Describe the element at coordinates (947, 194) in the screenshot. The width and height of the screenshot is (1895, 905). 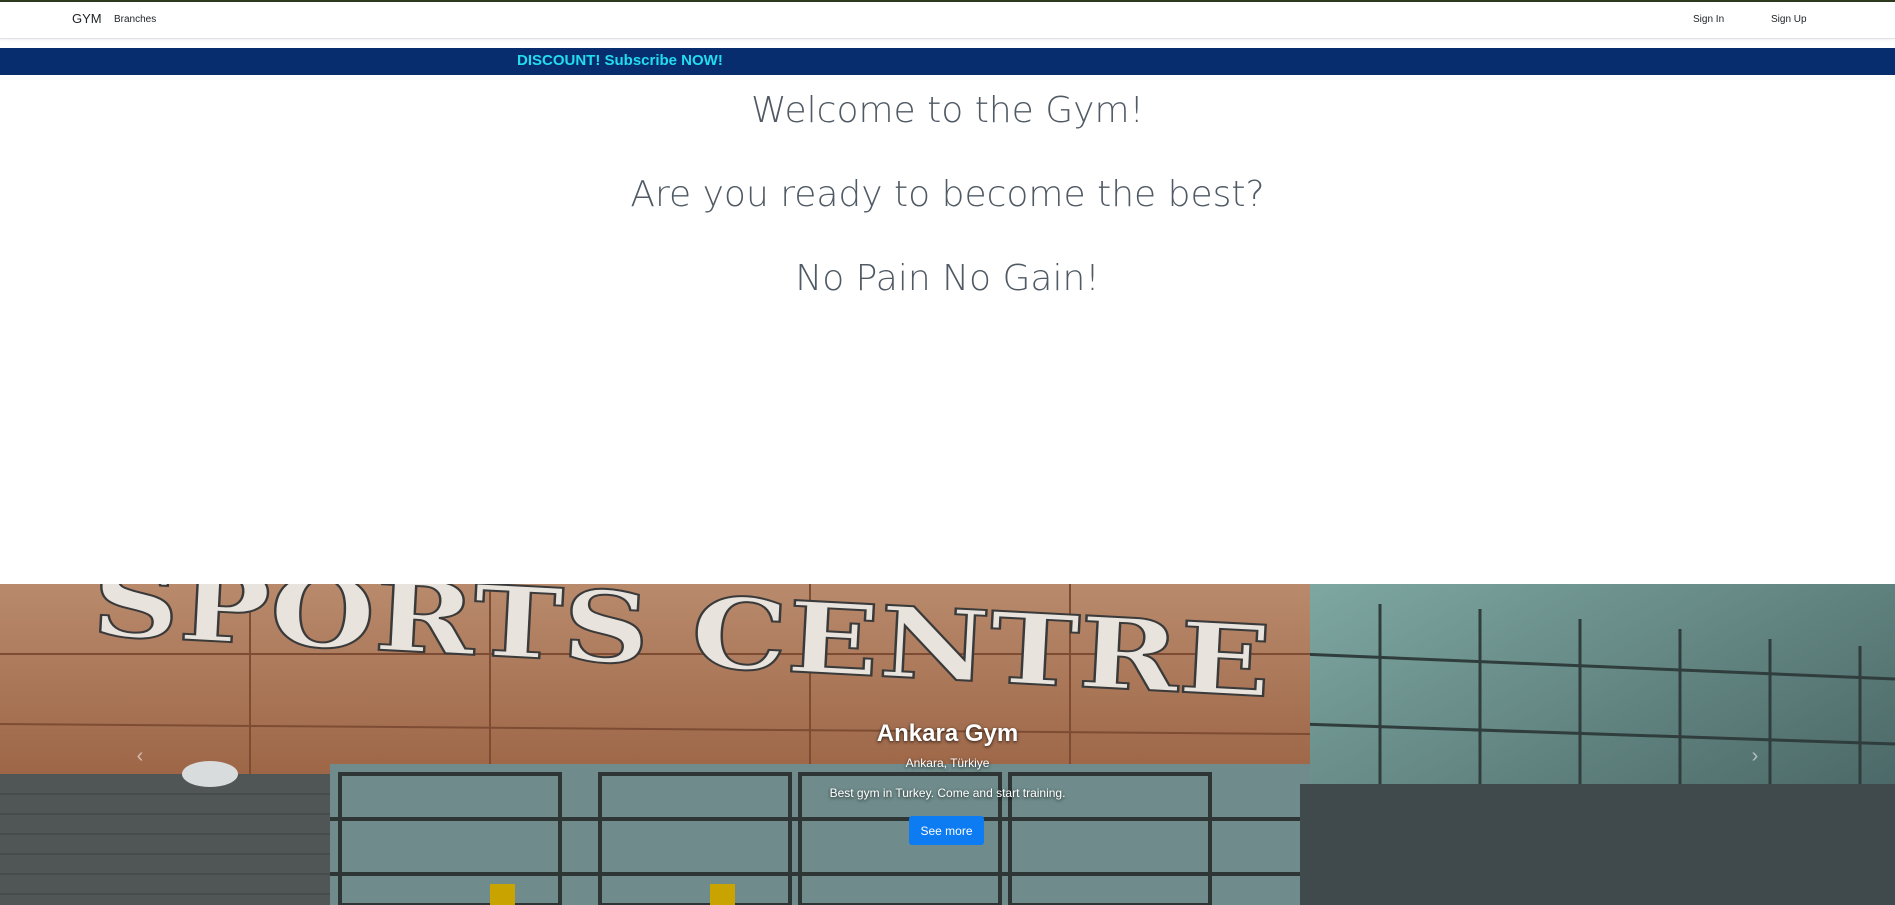
I see `ready-heading: Are you ready to become the best?` at that location.